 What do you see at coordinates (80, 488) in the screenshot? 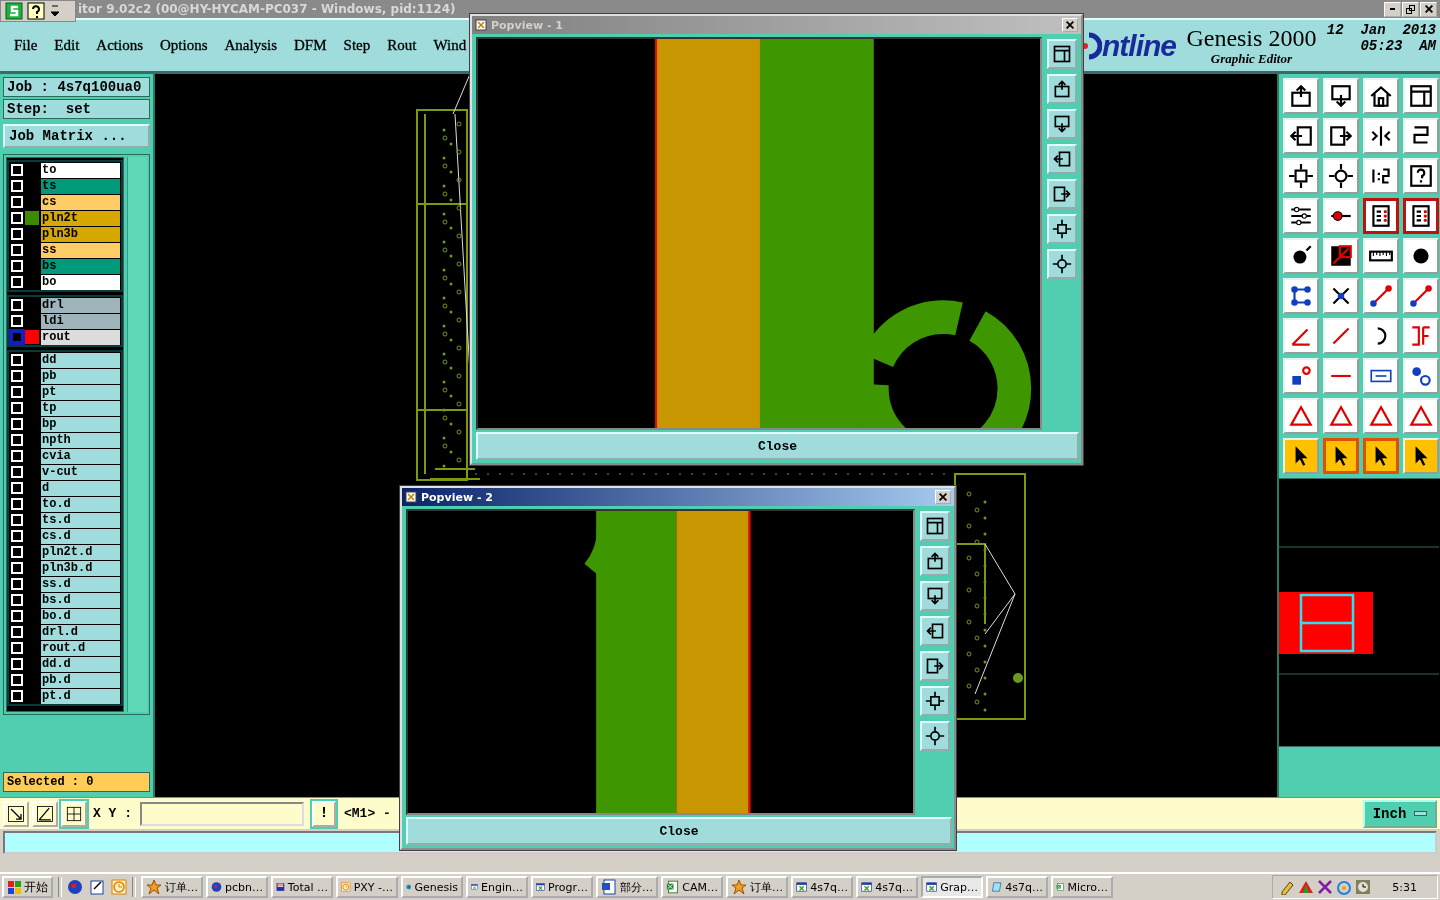
I see `layer-name: d` at bounding box center [80, 488].